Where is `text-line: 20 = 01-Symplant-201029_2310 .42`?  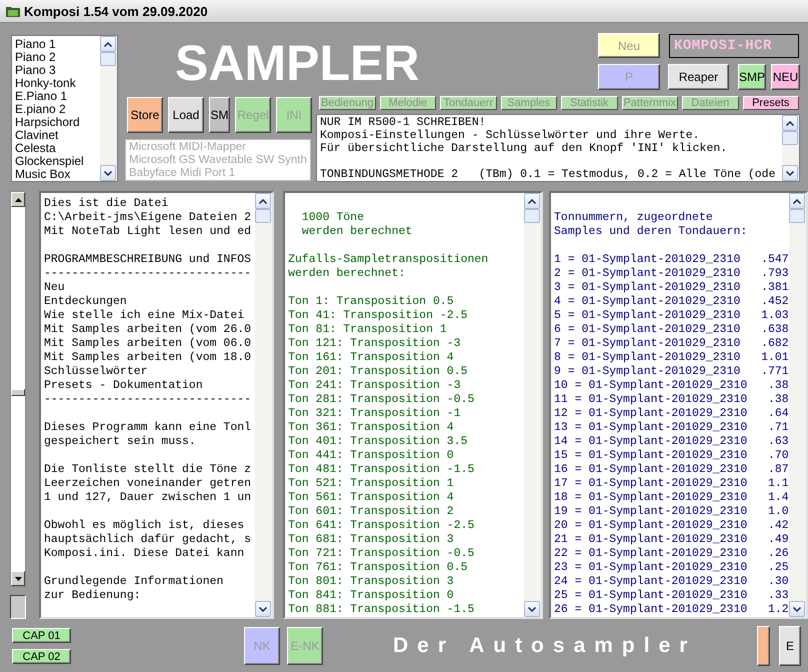 text-line: 20 = 01-Symplant-201029_2310 .42 is located at coordinates (671, 526).